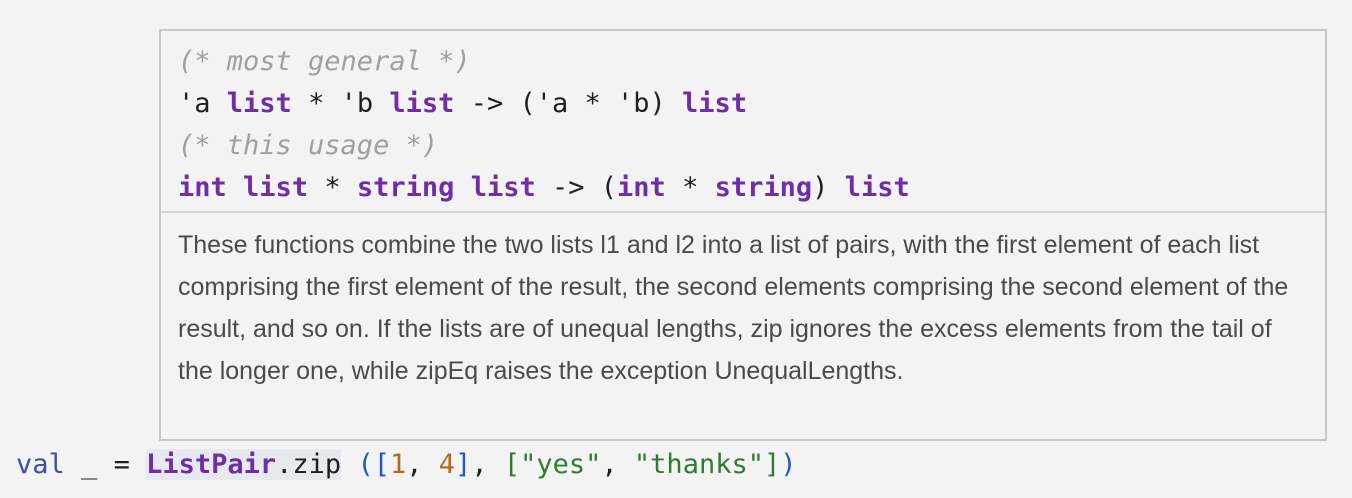  What do you see at coordinates (698, 464) in the screenshot?
I see `string-thanks: "thanks"` at bounding box center [698, 464].